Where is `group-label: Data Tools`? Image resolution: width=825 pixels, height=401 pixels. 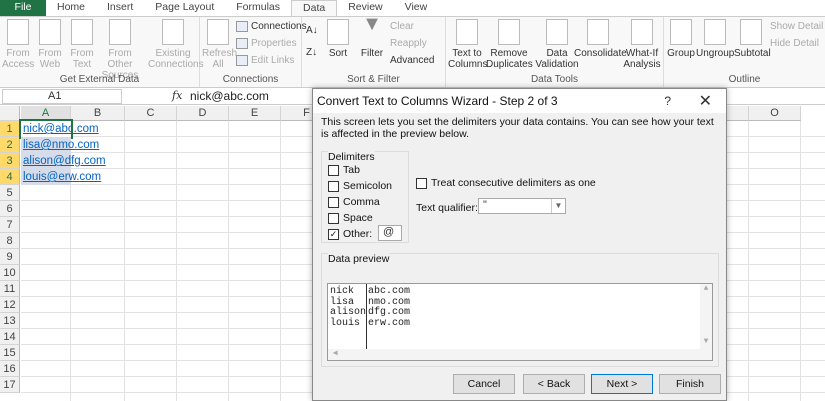 group-label: Data Tools is located at coordinates (554, 79).